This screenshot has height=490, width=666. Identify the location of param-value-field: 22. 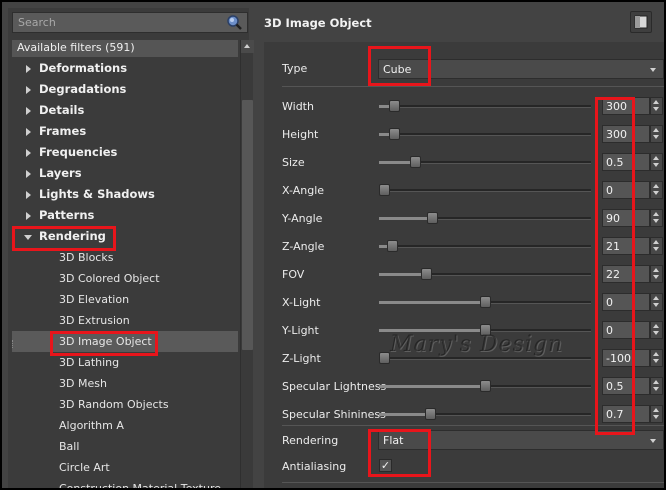
(626, 274).